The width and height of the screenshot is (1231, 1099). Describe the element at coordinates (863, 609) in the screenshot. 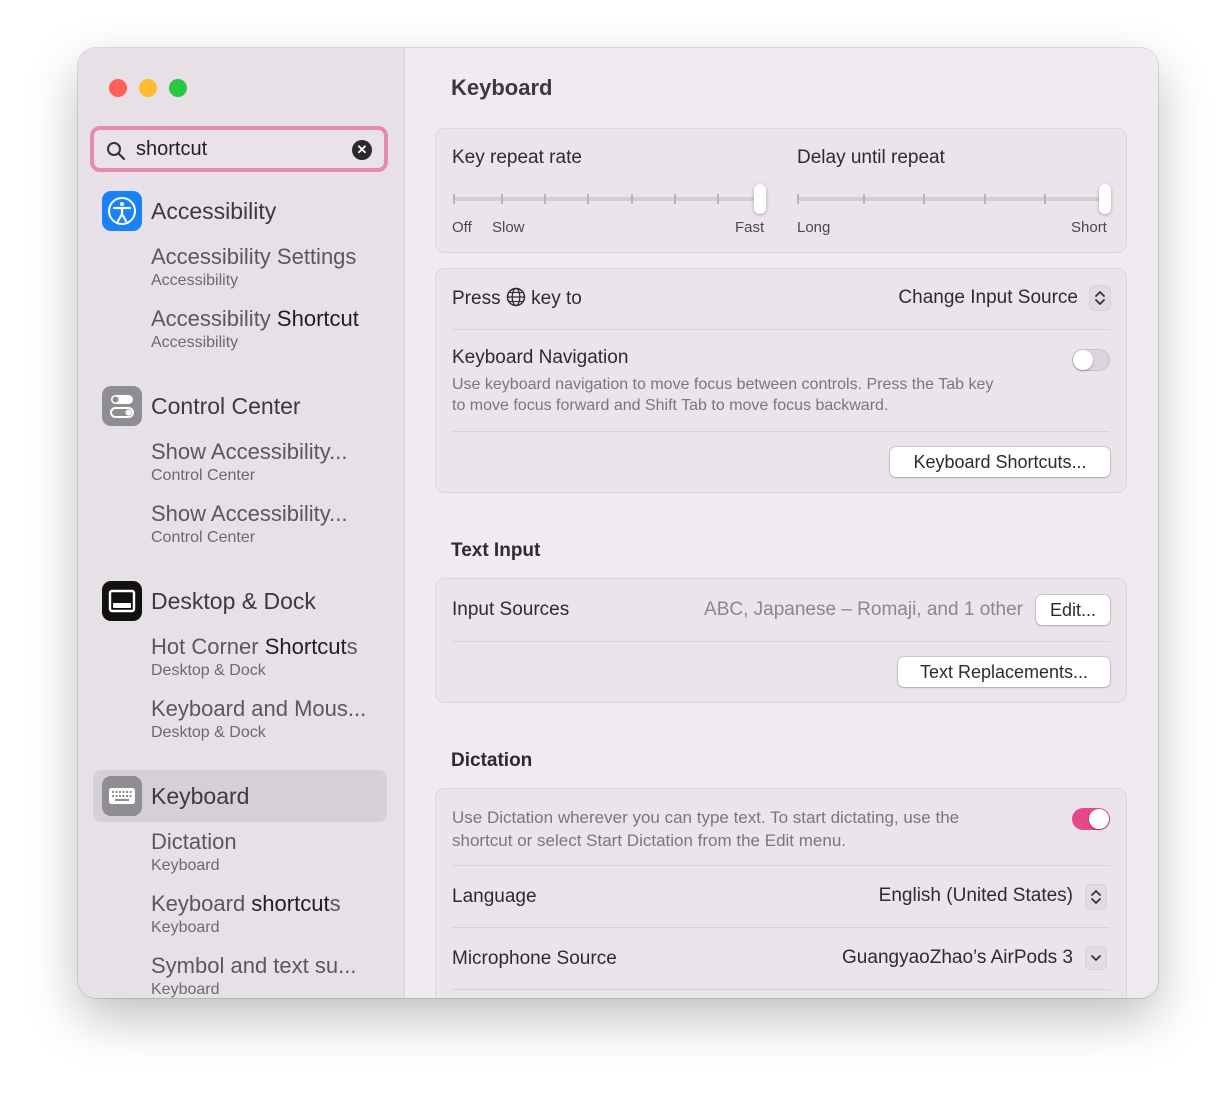

I see `input-sources-value: ABC, Japanese – Romaji, and 1 other` at that location.